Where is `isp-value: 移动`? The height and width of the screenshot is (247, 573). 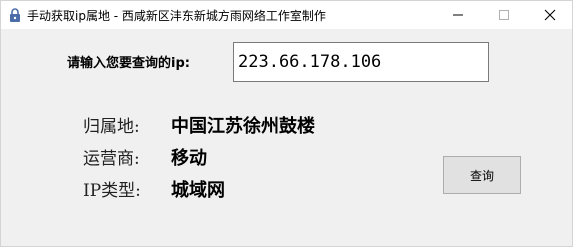
isp-value: 移动 is located at coordinates (189, 158).